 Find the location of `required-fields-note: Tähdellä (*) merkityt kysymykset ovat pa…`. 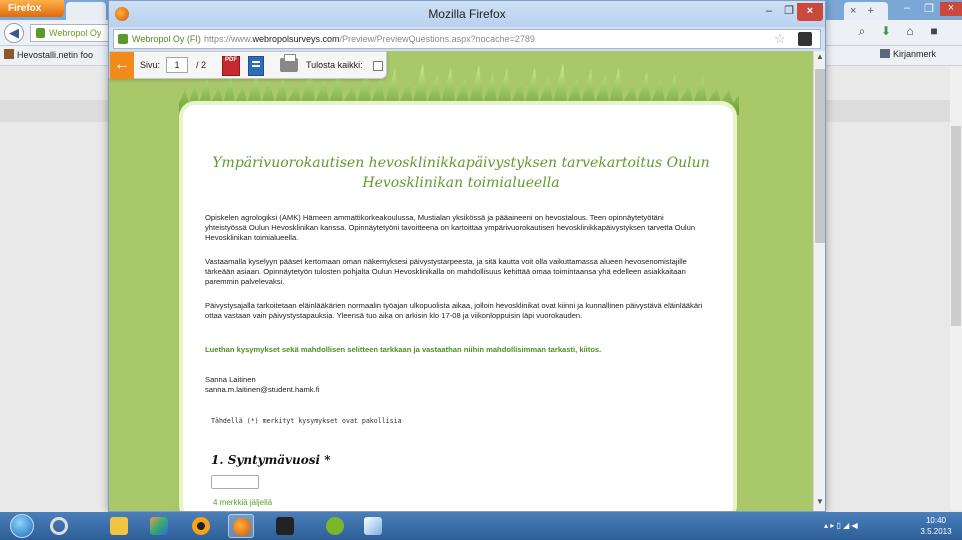

required-fields-note: Tähdellä (*) merkityt kysymykset ovat pa… is located at coordinates (306, 421).